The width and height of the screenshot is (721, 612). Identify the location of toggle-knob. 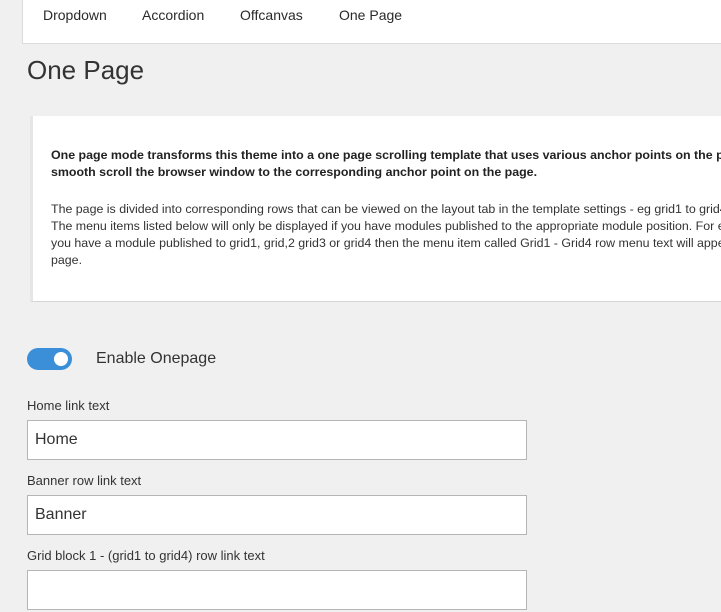
(61, 359).